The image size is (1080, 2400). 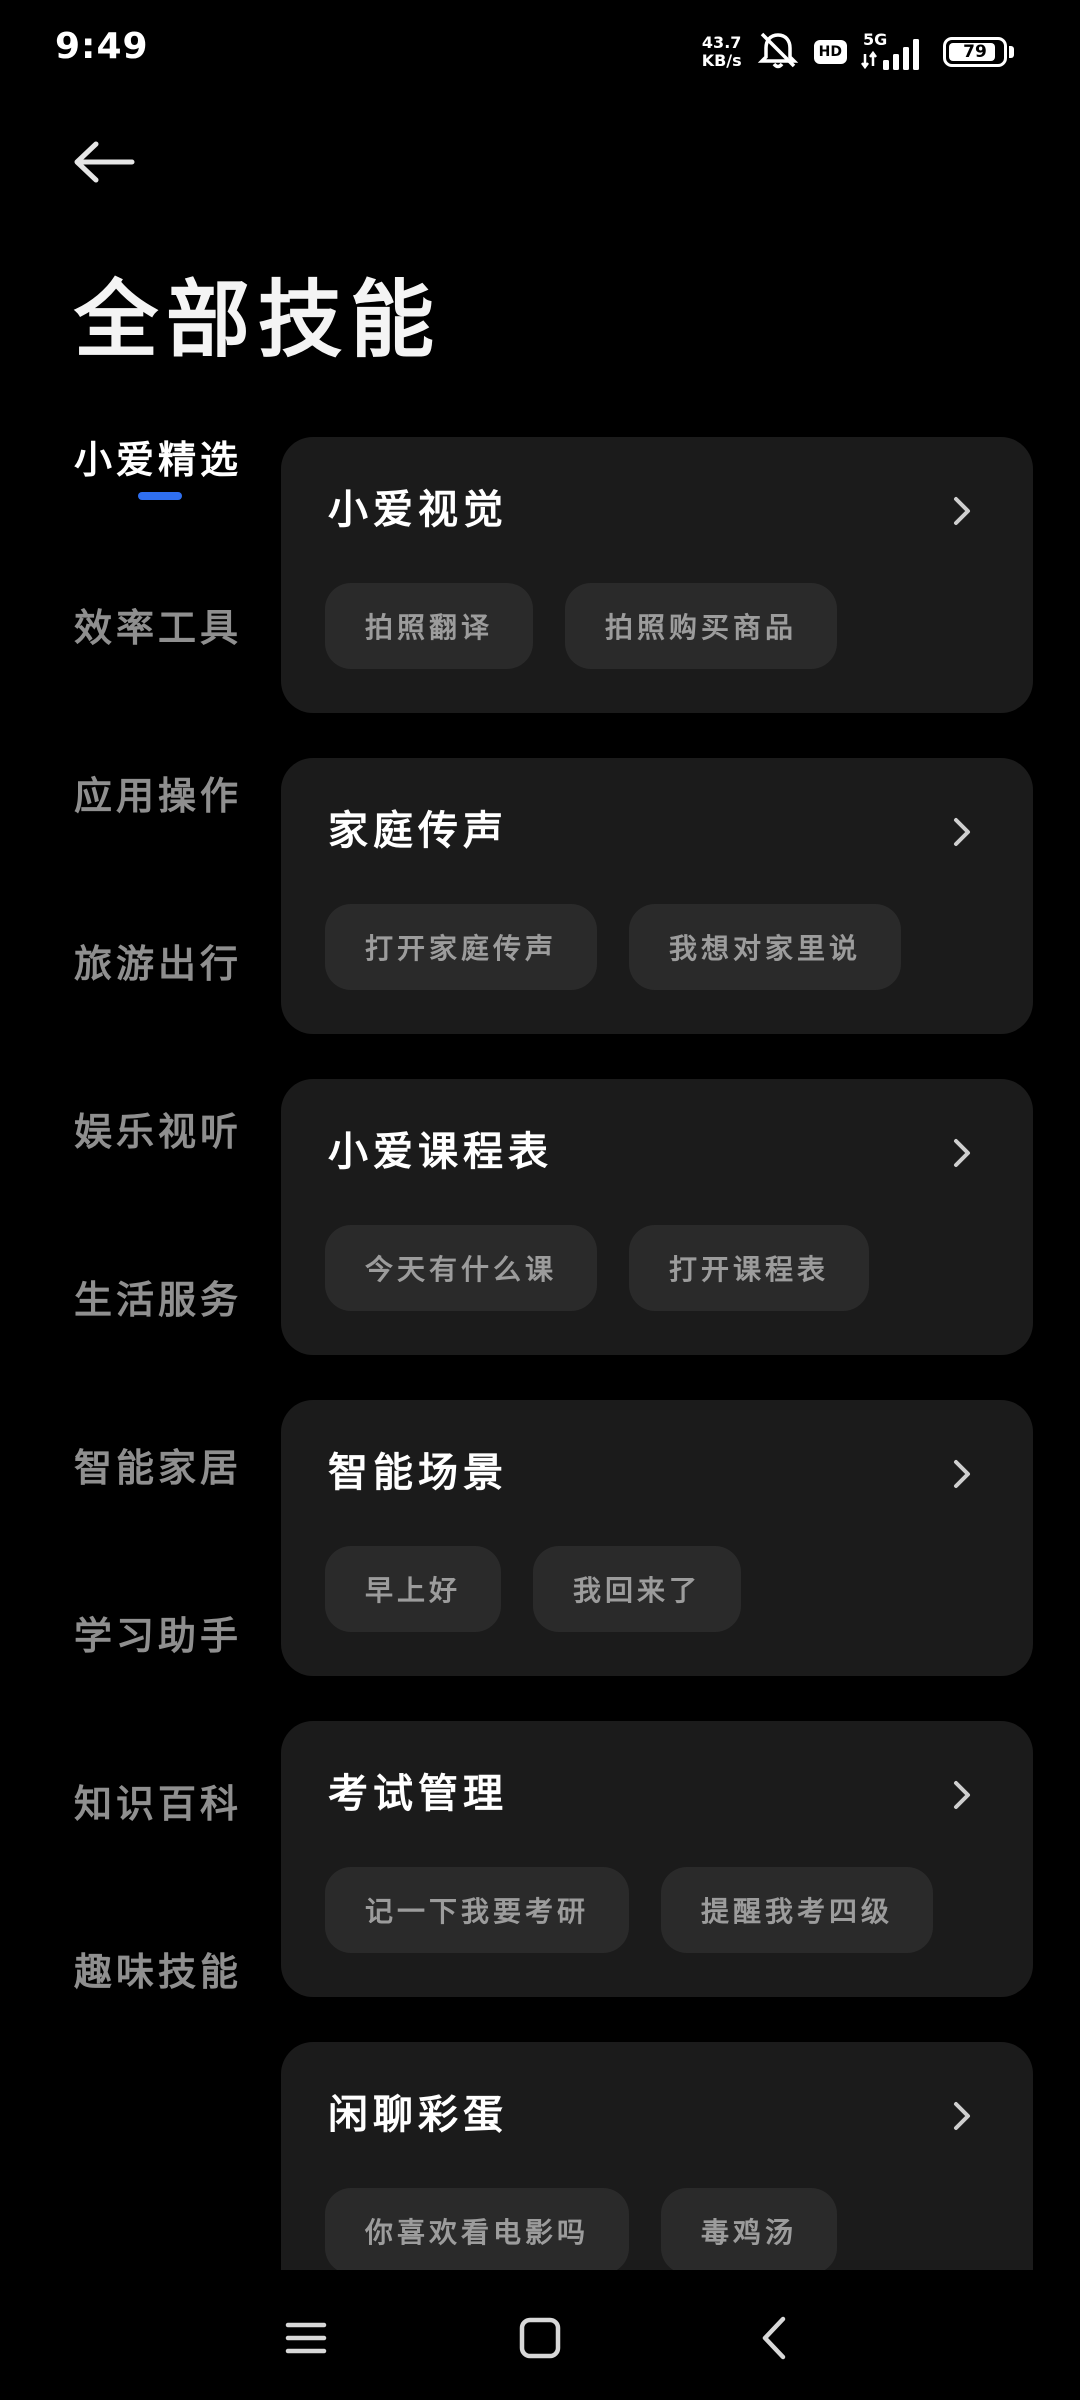 I want to click on network-speed: 43.7 KB/s, so click(x=722, y=52).